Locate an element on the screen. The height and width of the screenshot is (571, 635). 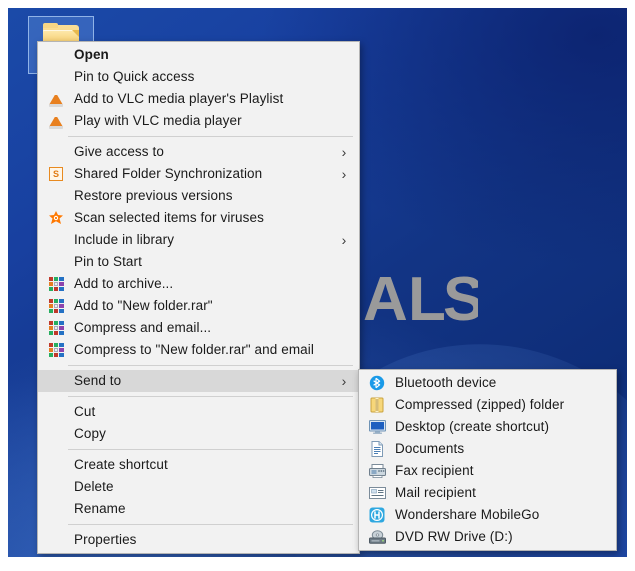
menu-item-label: Send to is located at coordinates (98, 380).